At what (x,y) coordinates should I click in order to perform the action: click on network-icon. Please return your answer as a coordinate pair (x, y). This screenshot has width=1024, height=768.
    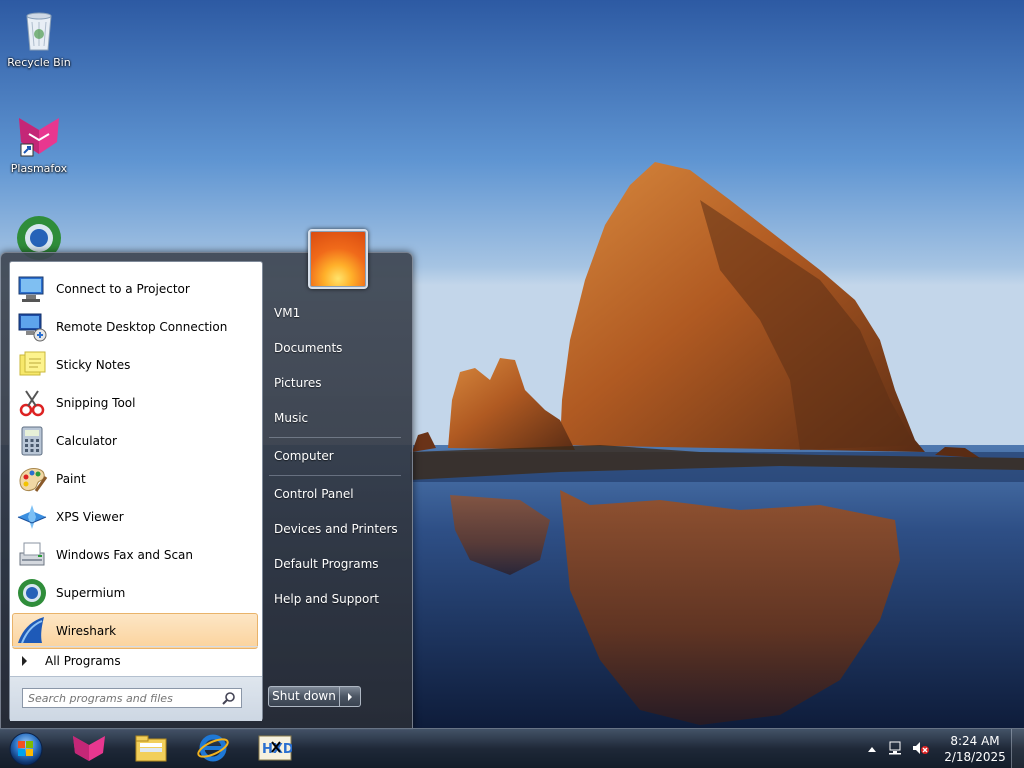
    Looking at the image, I should click on (896, 749).